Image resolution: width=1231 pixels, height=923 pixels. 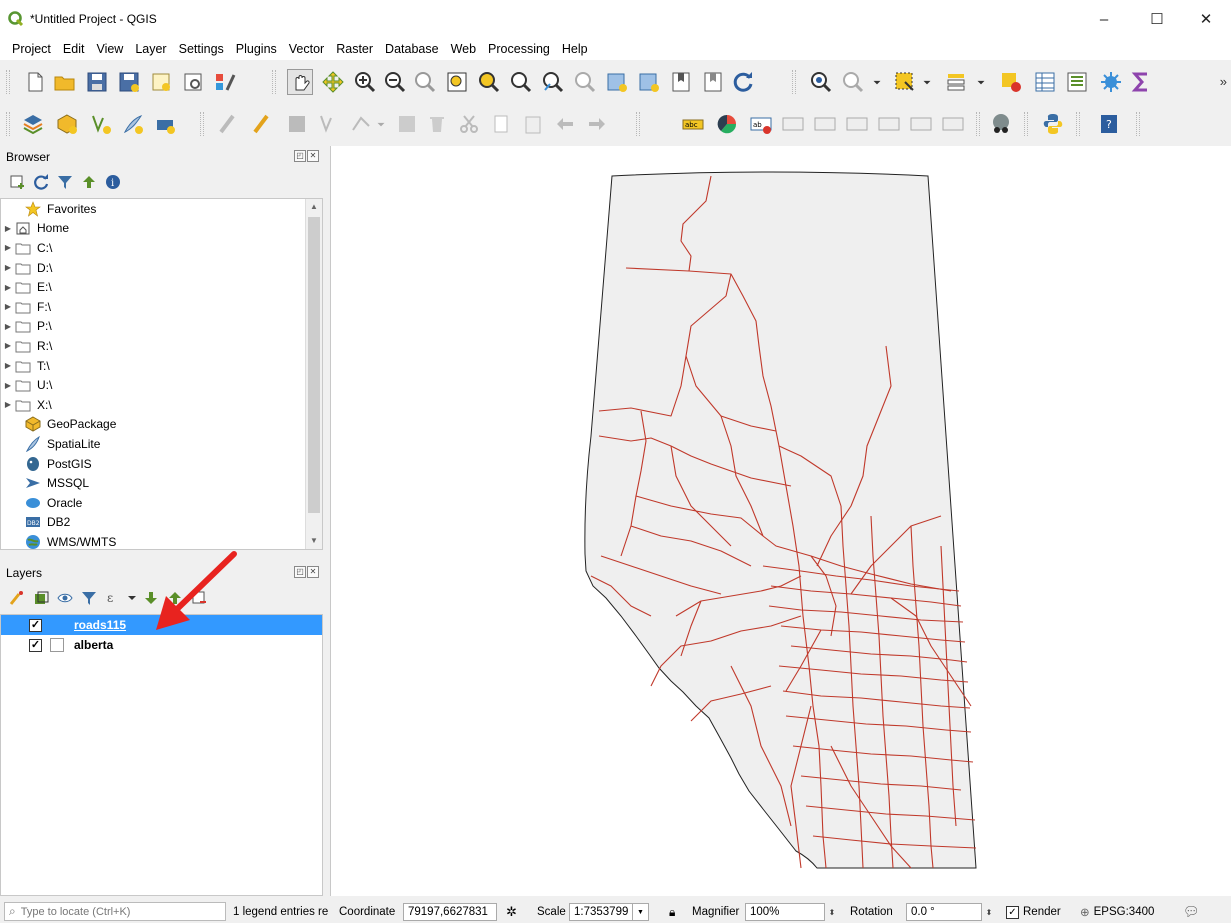 What do you see at coordinates (1104, 19) in the screenshot?
I see `minimize-button: –` at bounding box center [1104, 19].